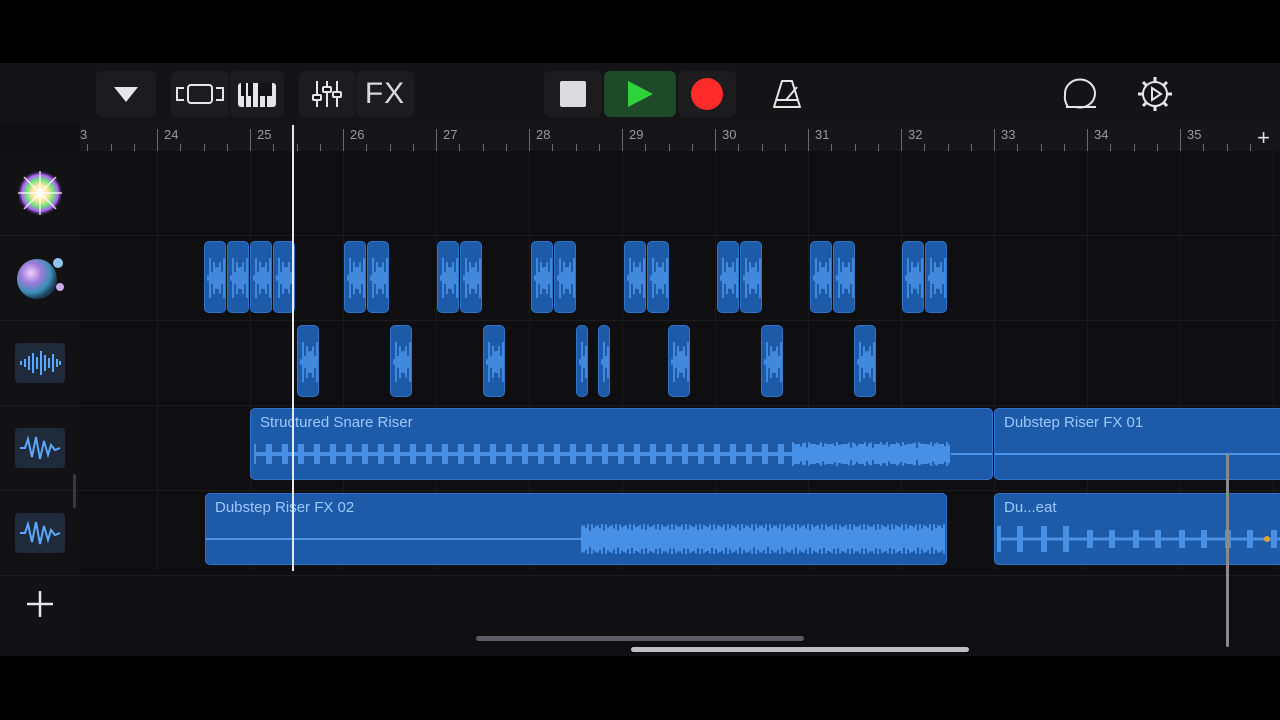 The width and height of the screenshot is (1280, 720). I want to click on orb-icon, so click(40, 278).